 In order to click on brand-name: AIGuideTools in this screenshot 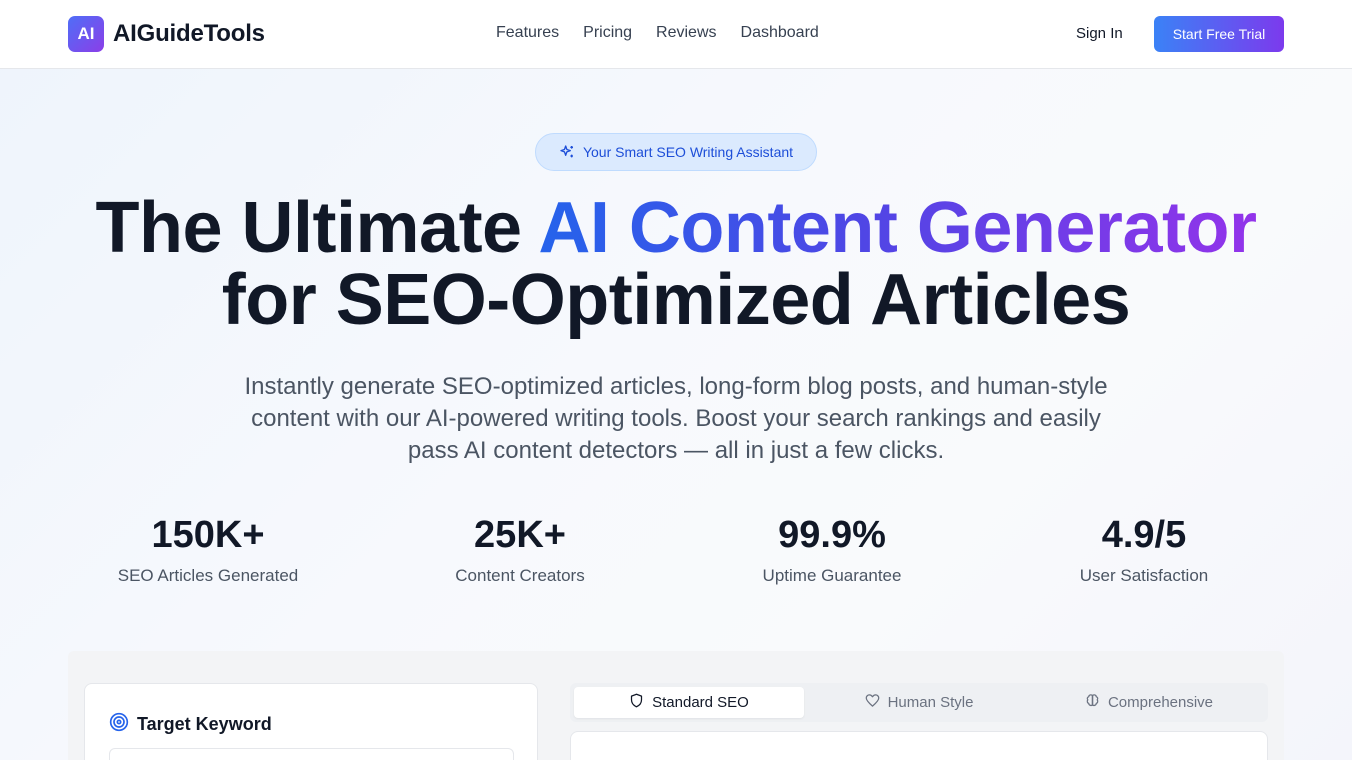, I will do `click(189, 33)`.